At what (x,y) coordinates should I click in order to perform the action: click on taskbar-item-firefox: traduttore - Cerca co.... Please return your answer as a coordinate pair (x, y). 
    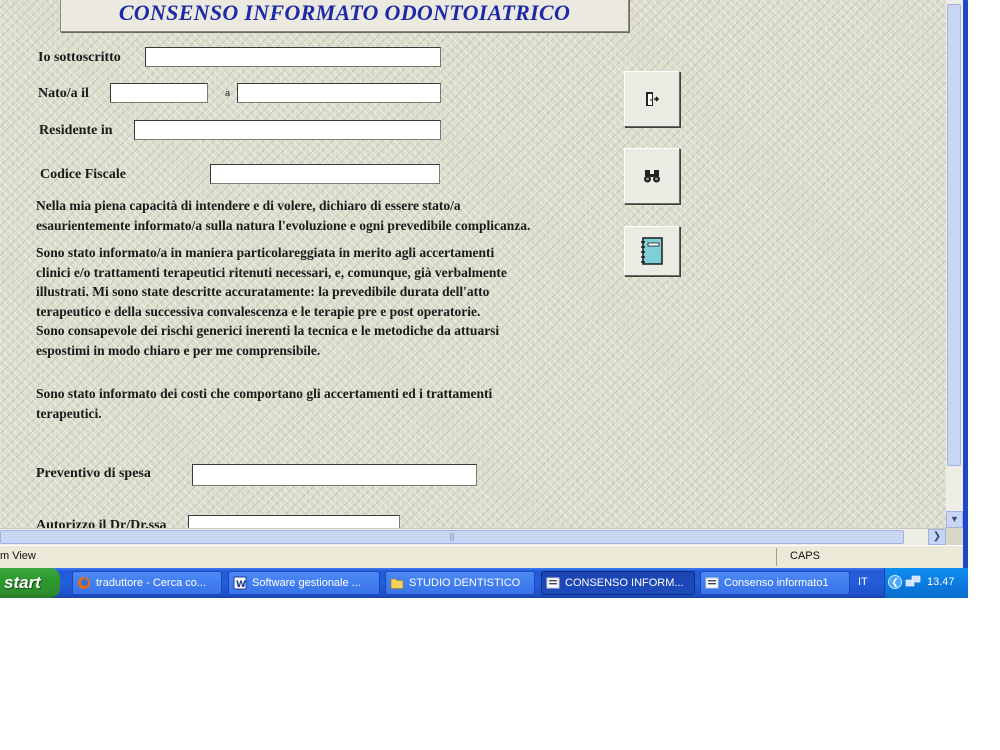
    Looking at the image, I should click on (147, 583).